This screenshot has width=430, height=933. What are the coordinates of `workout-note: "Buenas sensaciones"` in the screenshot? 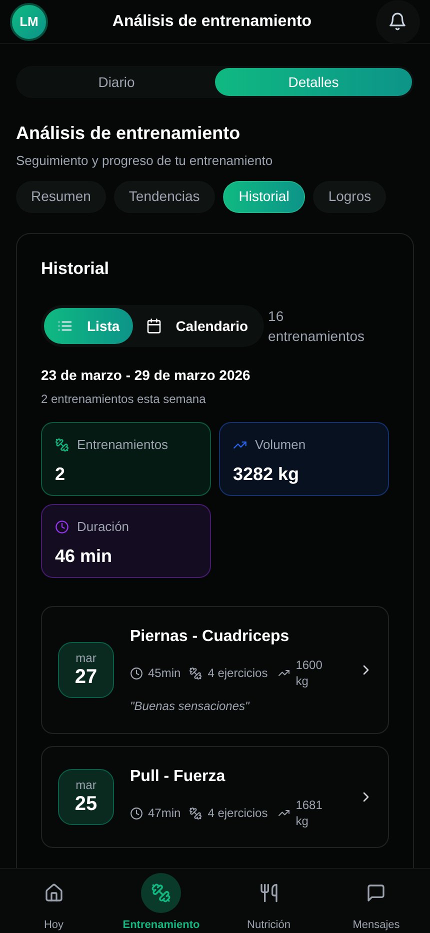 It's located at (190, 706).